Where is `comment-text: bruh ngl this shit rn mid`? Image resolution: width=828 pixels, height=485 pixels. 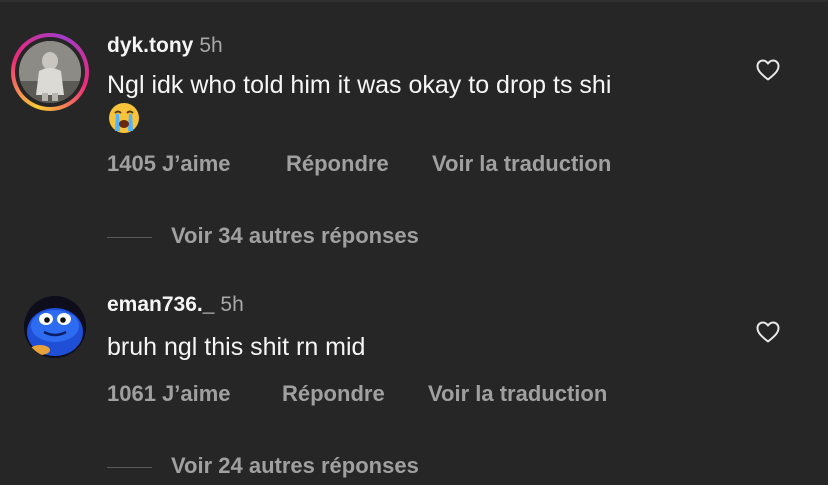 comment-text: bruh ngl this shit rn mid is located at coordinates (236, 347).